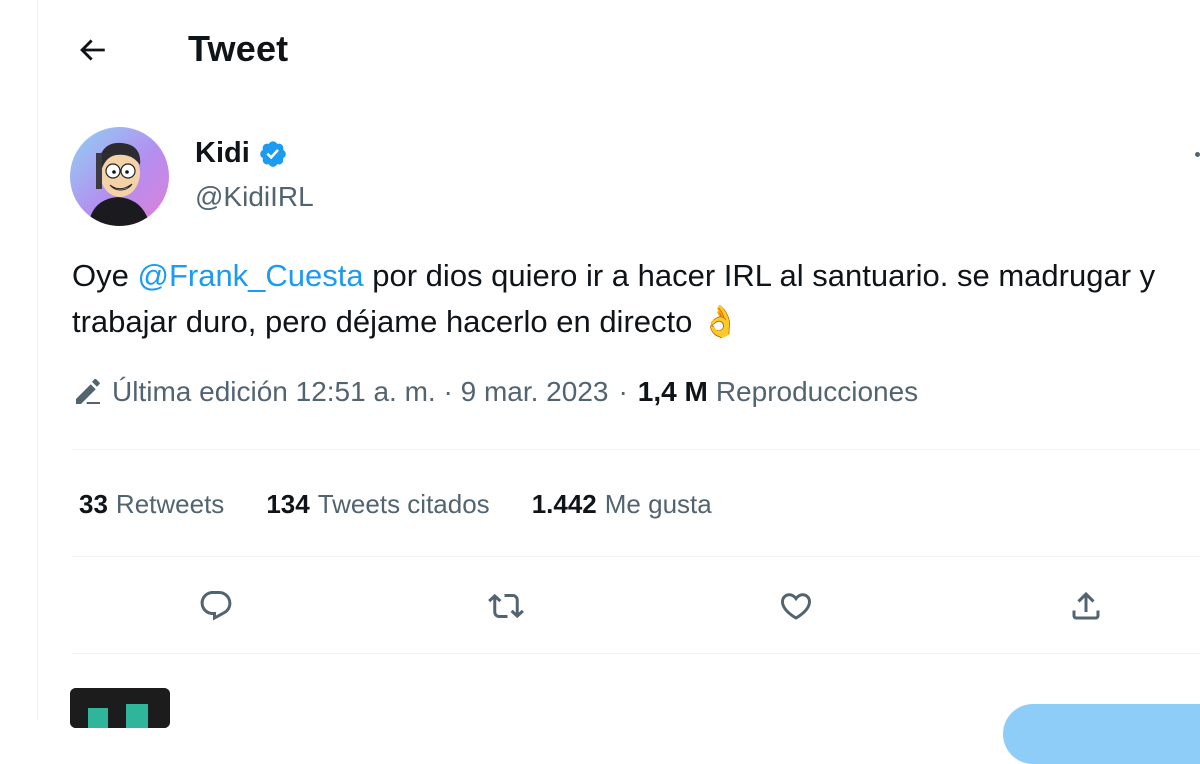 This screenshot has width=1200, height=764. Describe the element at coordinates (119, 176) in the screenshot. I see `avatar` at that location.